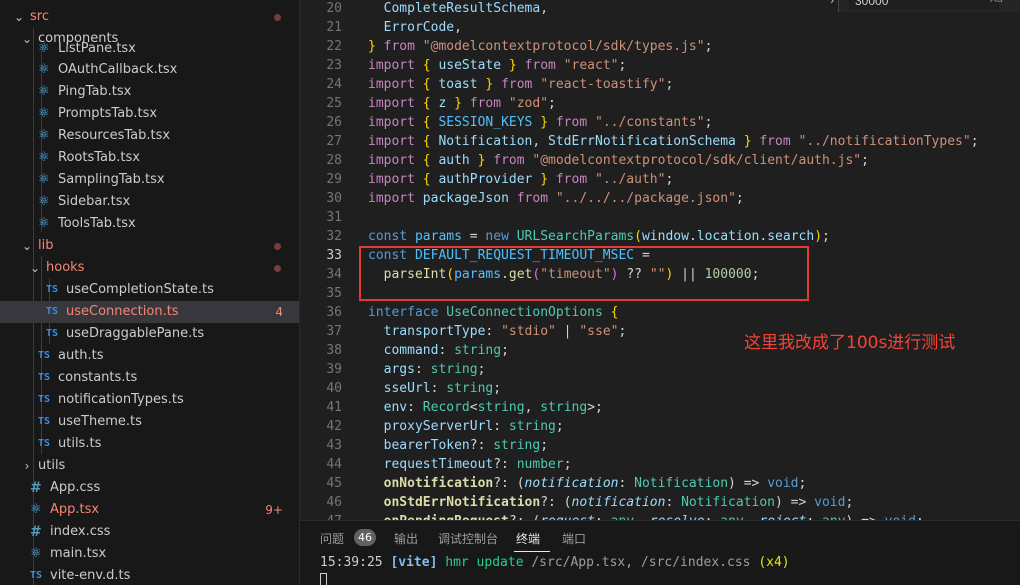 This screenshot has width=1020, height=585. I want to click on tree-item: TS auth.ts, so click(149, 356).